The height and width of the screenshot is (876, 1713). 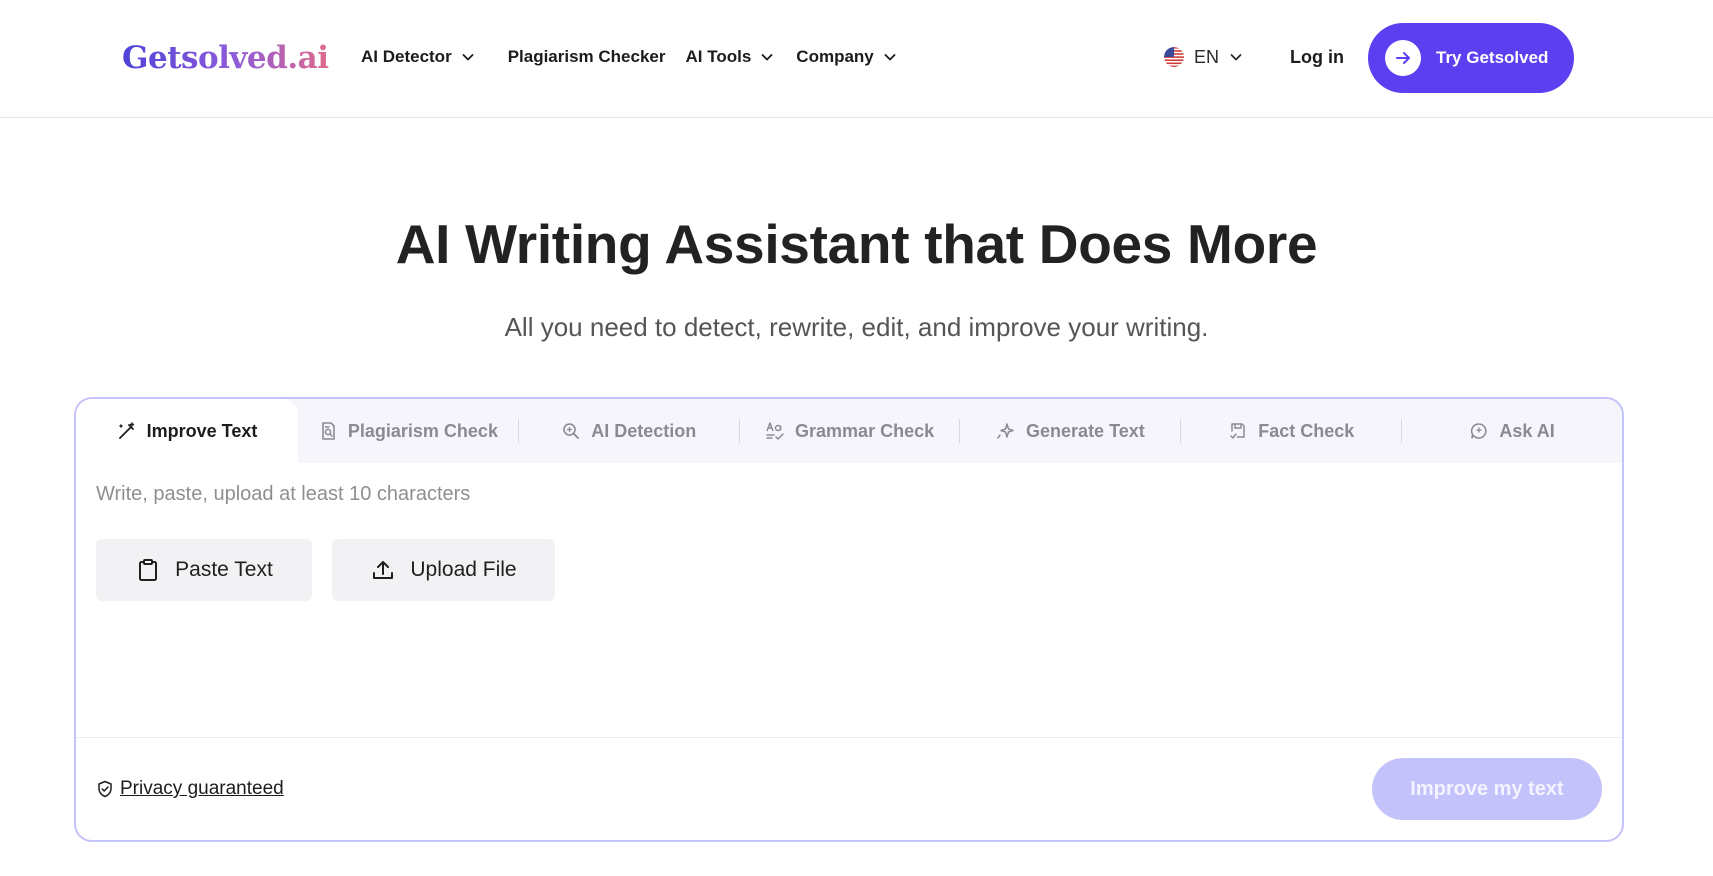 I want to click on shield-check-icon, so click(x=105, y=789).